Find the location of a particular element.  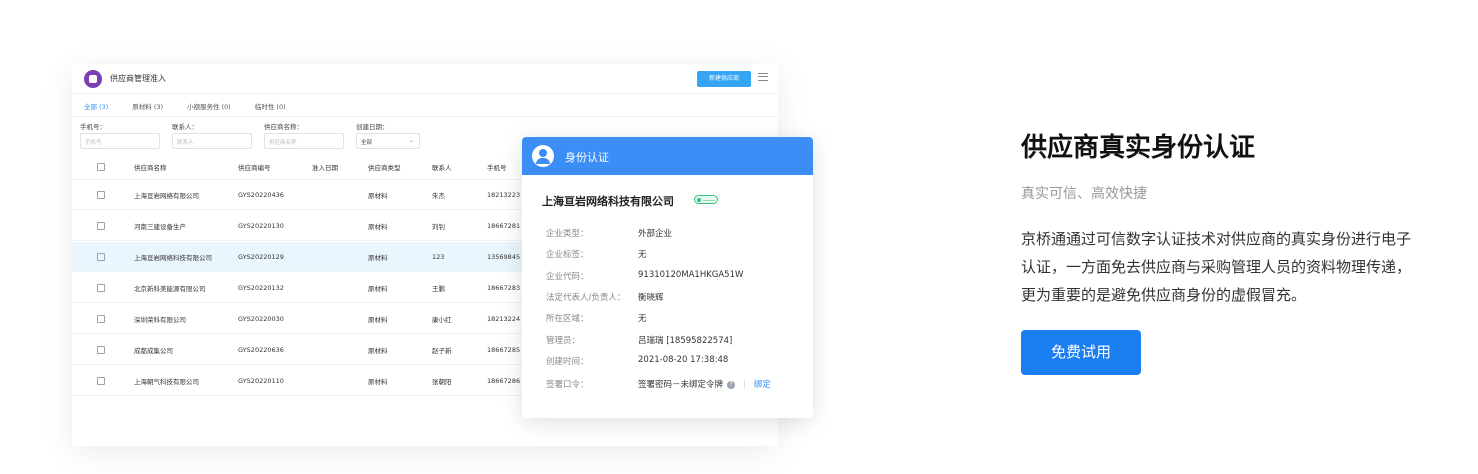

table-cell: 上海亘岩网络科技有限公司 is located at coordinates (173, 257).